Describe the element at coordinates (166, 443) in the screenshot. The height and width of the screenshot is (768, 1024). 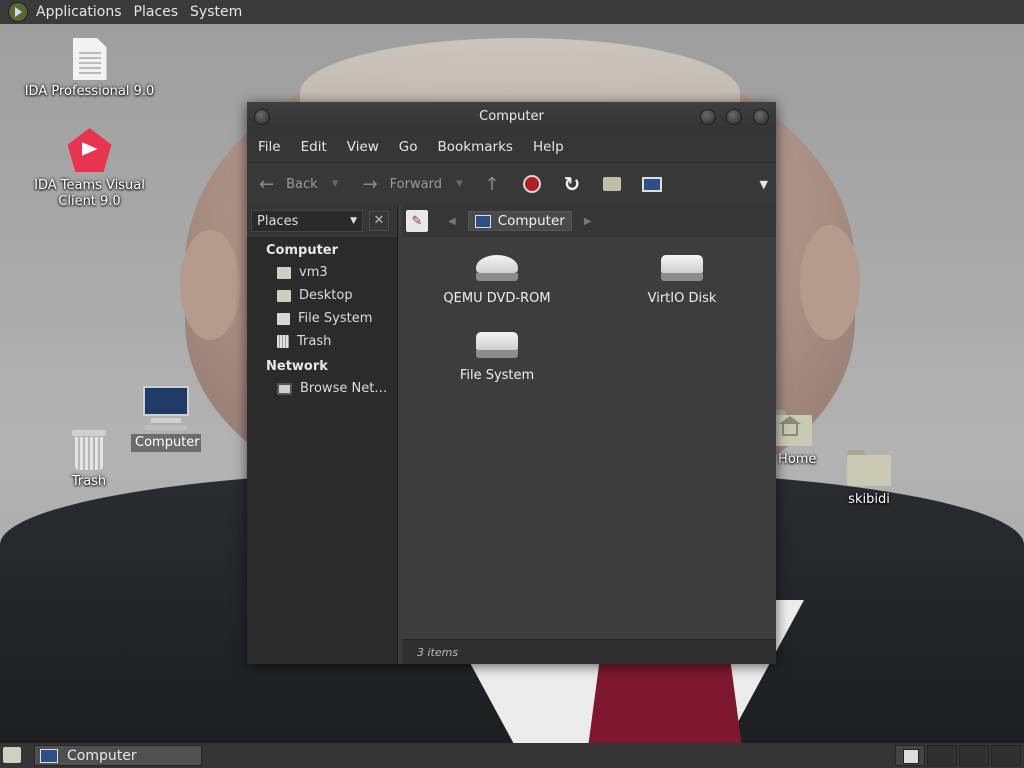
I see `desktop-icon-label: Computer` at that location.